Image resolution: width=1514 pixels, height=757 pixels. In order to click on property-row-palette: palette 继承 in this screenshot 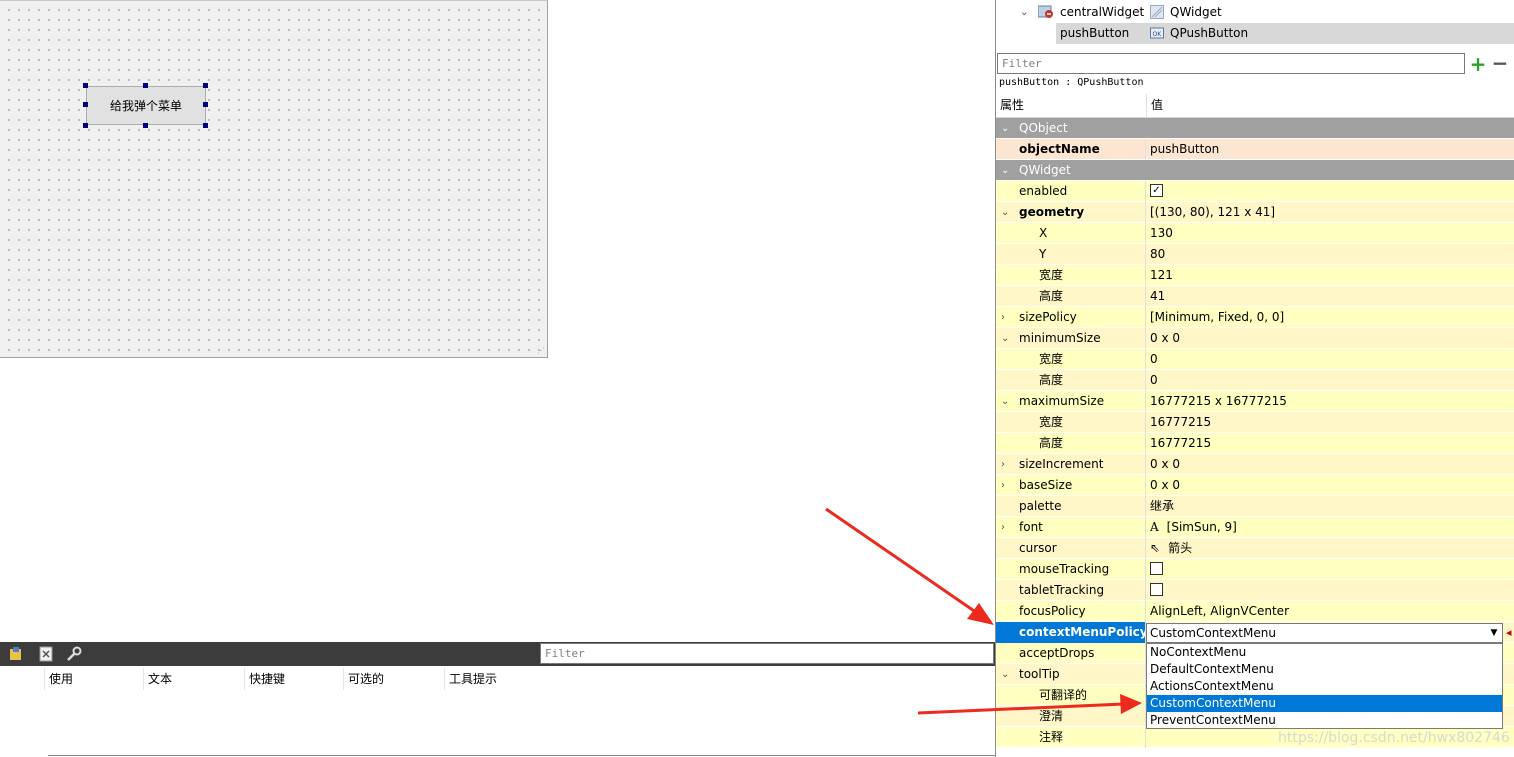, I will do `click(1255, 506)`.